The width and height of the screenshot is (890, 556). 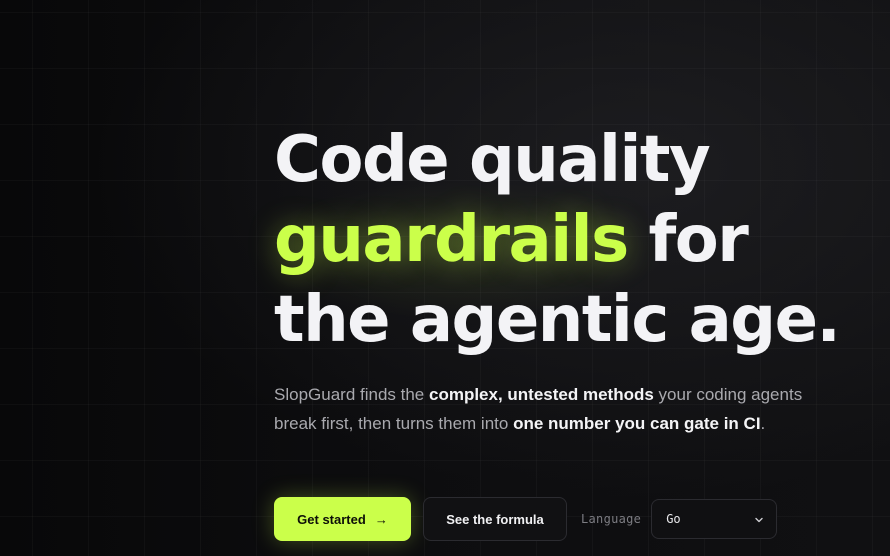 What do you see at coordinates (763, 423) in the screenshot?
I see `lede-text-3: .` at bounding box center [763, 423].